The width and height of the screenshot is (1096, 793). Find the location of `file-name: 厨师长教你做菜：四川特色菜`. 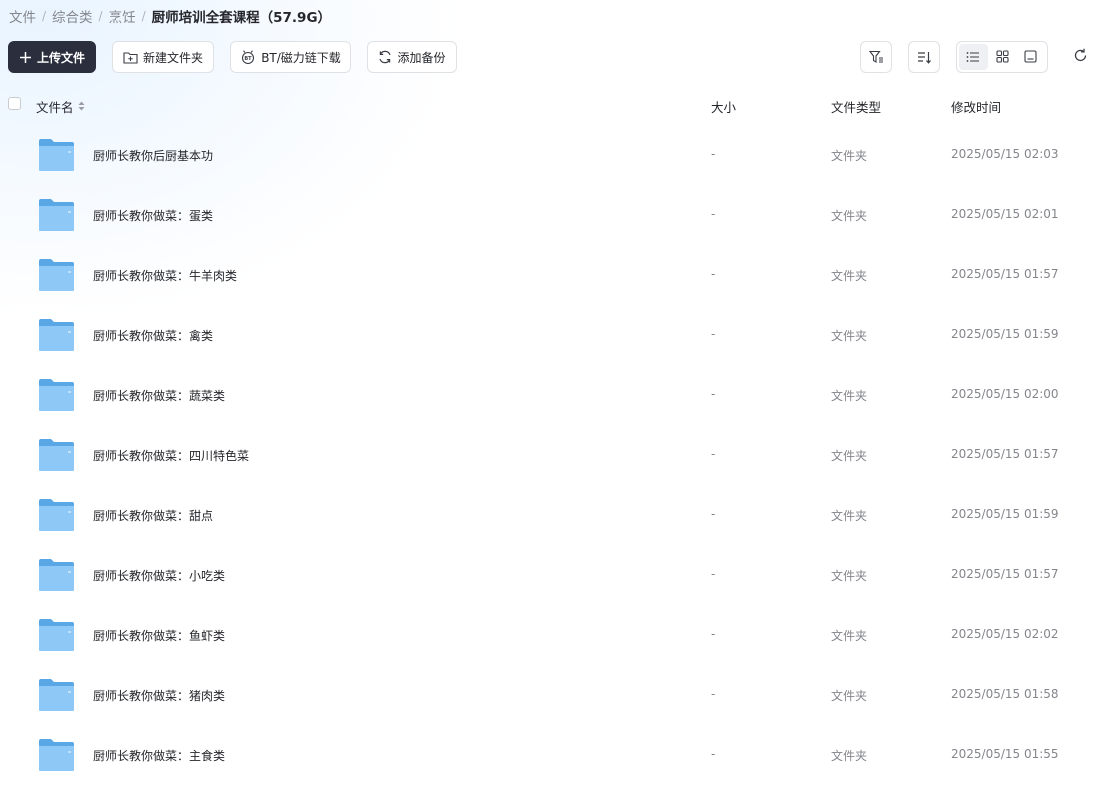

file-name: 厨师长教你做菜：四川特色菜 is located at coordinates (171, 455).